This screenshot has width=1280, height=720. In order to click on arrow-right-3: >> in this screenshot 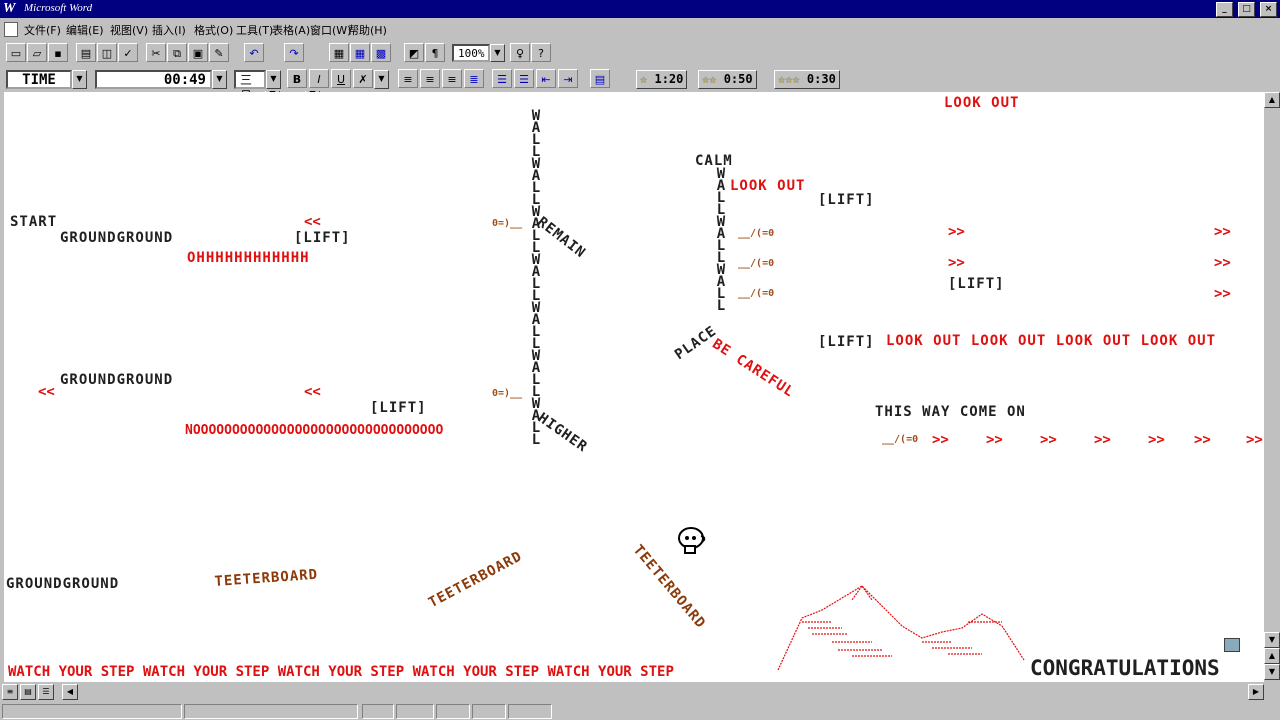, I will do `click(956, 263)`.